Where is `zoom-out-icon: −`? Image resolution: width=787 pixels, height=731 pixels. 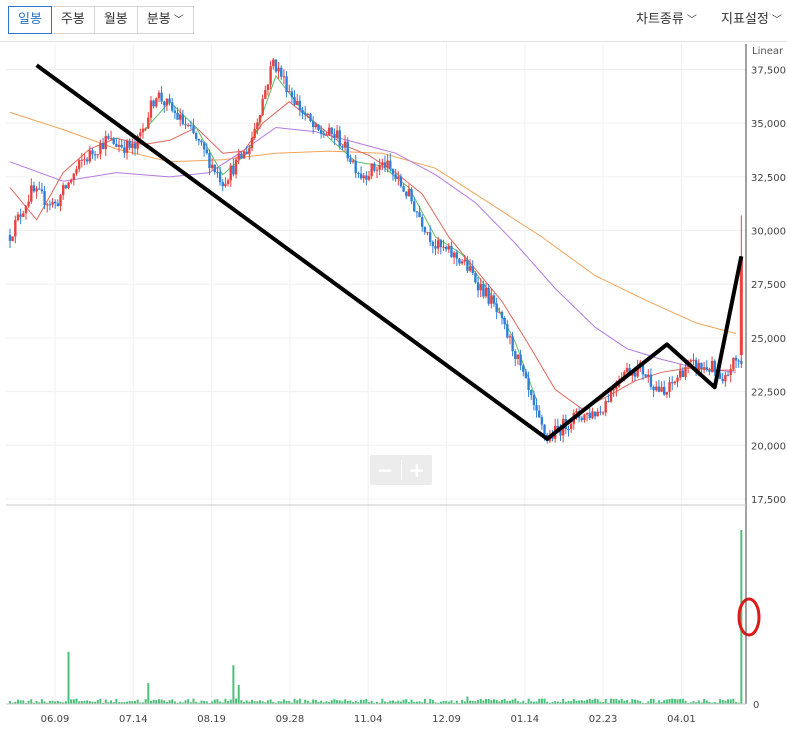
zoom-out-icon: − is located at coordinates (385, 470).